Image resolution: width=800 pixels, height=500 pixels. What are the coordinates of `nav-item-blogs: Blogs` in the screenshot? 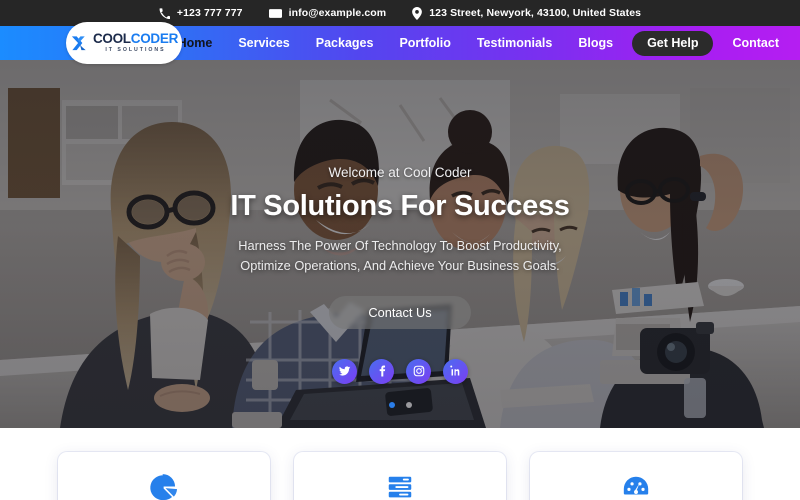 It's located at (595, 43).